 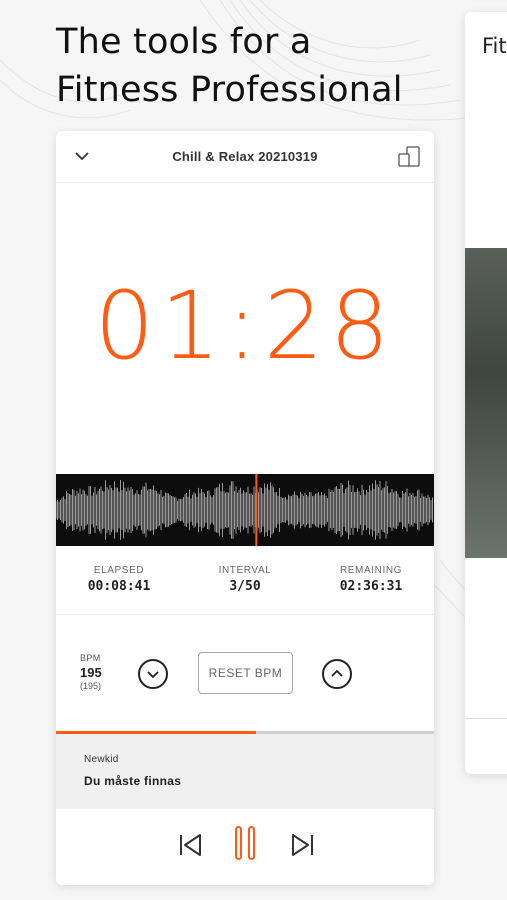 I want to click on bpm-up-button, so click(x=337, y=674).